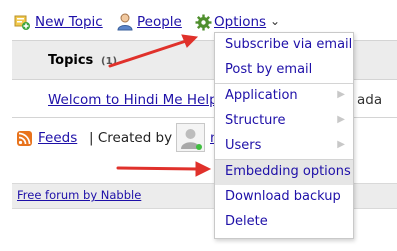 Image resolution: width=397 pixels, height=251 pixels. Describe the element at coordinates (288, 171) in the screenshot. I see `menu-item-label: Embedding options` at that location.